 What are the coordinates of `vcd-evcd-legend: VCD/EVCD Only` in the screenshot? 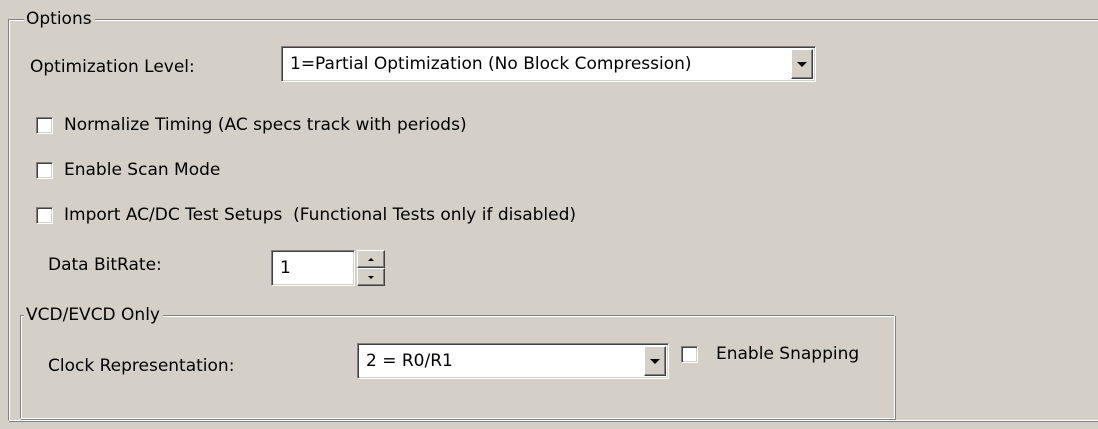 It's located at (93, 315).